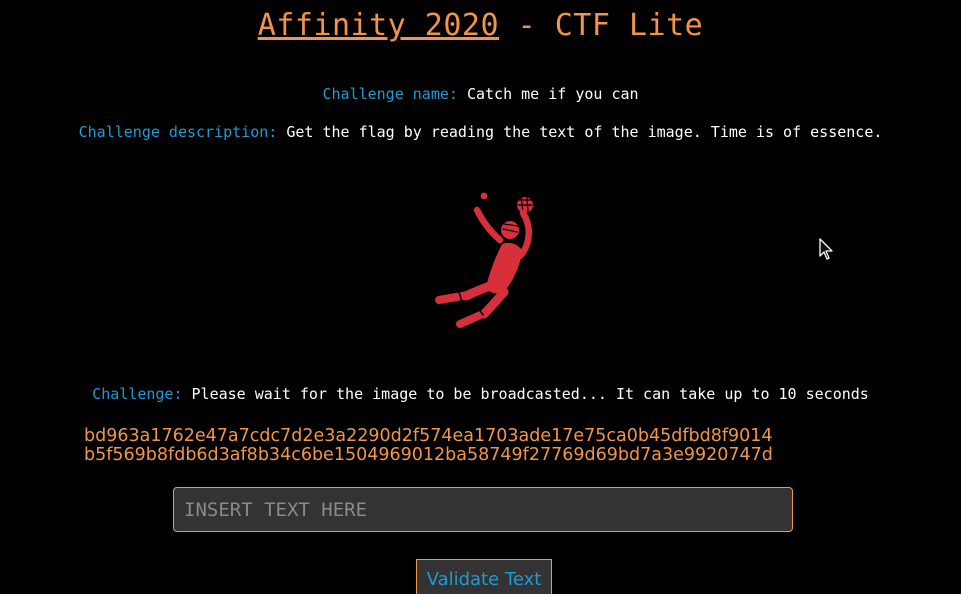 The height and width of the screenshot is (594, 961). I want to click on challenge-label: Challenge:, so click(137, 394).